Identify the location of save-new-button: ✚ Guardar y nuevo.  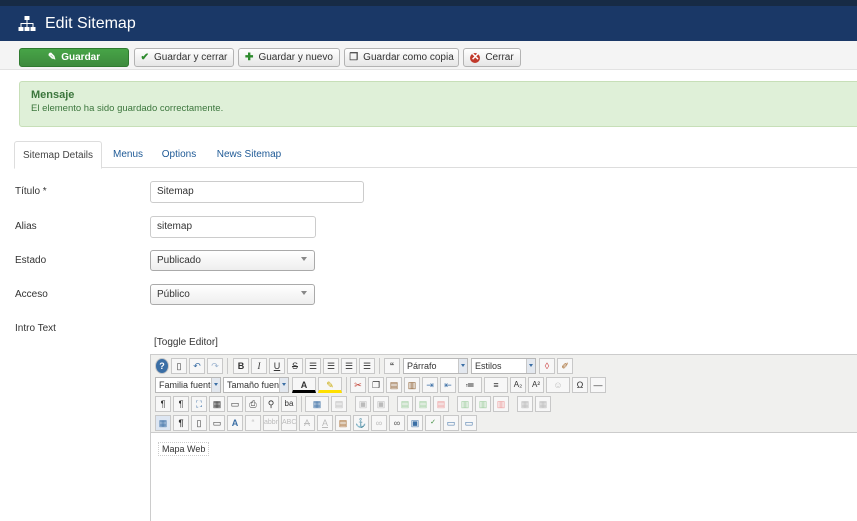
(289, 57).